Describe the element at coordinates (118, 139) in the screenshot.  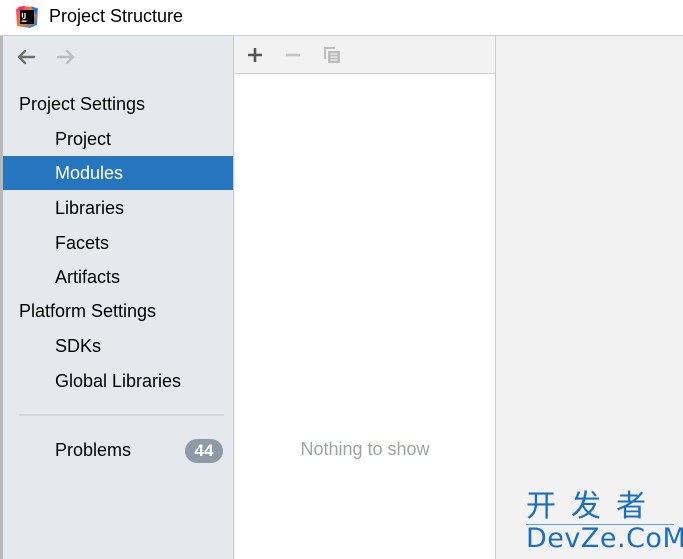
I see `sidebar-item-project: Project` at that location.